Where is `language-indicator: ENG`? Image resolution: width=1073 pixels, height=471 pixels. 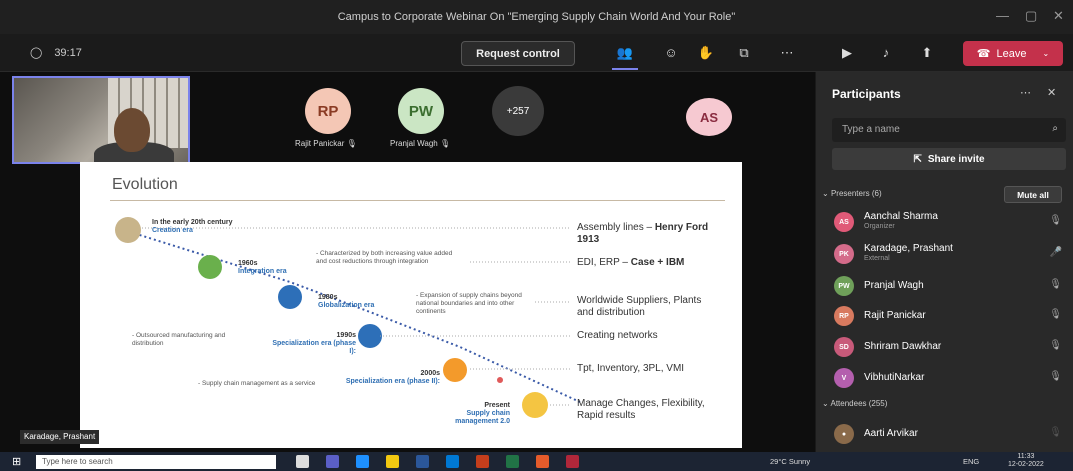 language-indicator: ENG is located at coordinates (971, 461).